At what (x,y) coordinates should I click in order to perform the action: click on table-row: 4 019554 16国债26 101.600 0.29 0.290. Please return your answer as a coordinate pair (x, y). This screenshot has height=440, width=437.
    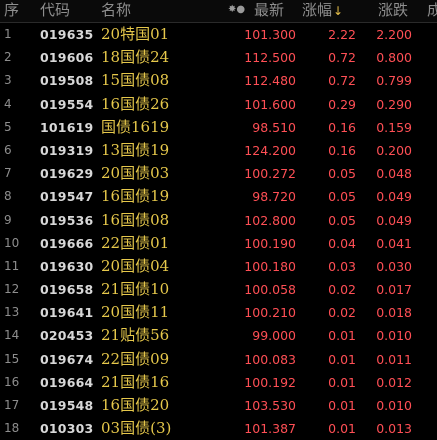
    Looking at the image, I should click on (218, 104).